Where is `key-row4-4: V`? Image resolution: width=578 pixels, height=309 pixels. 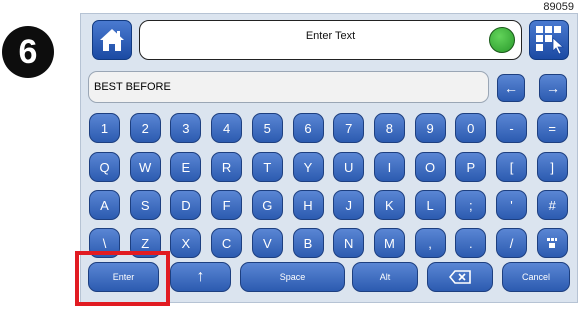 key-row4-4: V is located at coordinates (267, 243).